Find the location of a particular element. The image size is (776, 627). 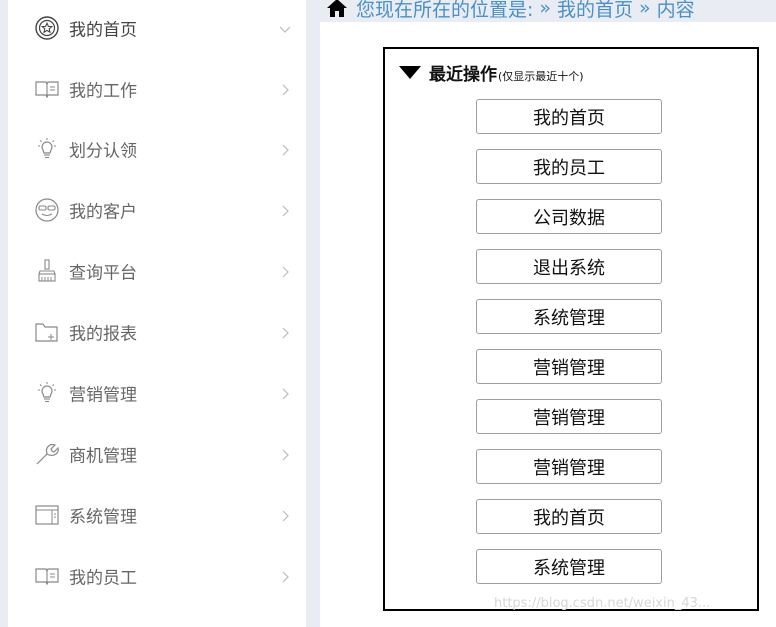

sidebar-item-label: 我的报表 is located at coordinates (103, 334).